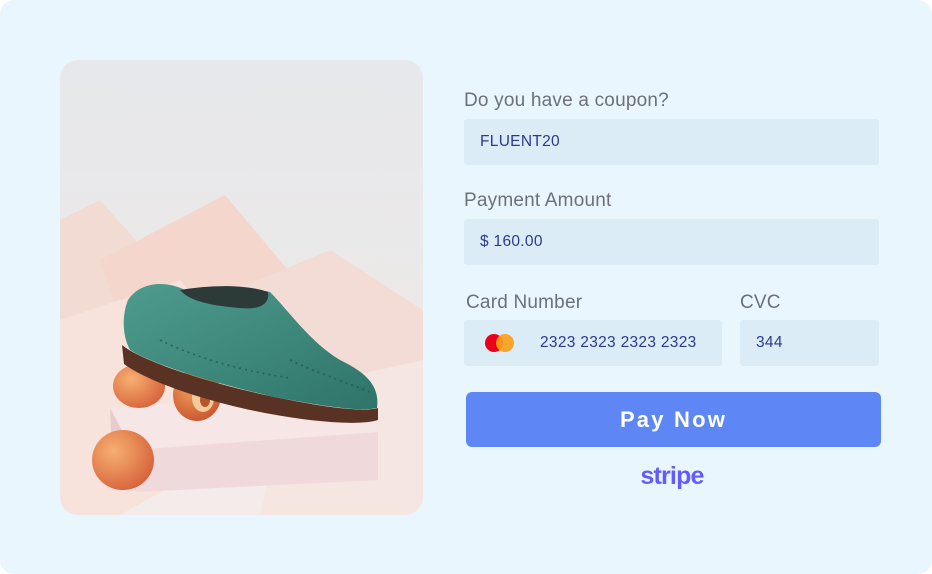 The width and height of the screenshot is (932, 574). Describe the element at coordinates (673, 419) in the screenshot. I see `pay-now-button: Pay Now` at that location.